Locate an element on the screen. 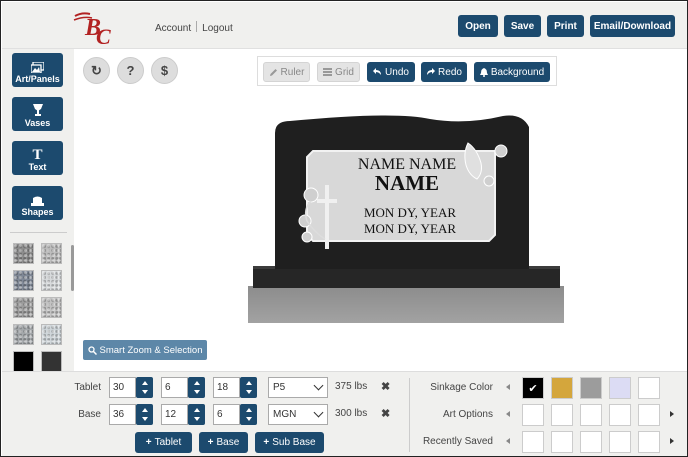 The image size is (688, 457). ruler-label: Ruler is located at coordinates (292, 72).